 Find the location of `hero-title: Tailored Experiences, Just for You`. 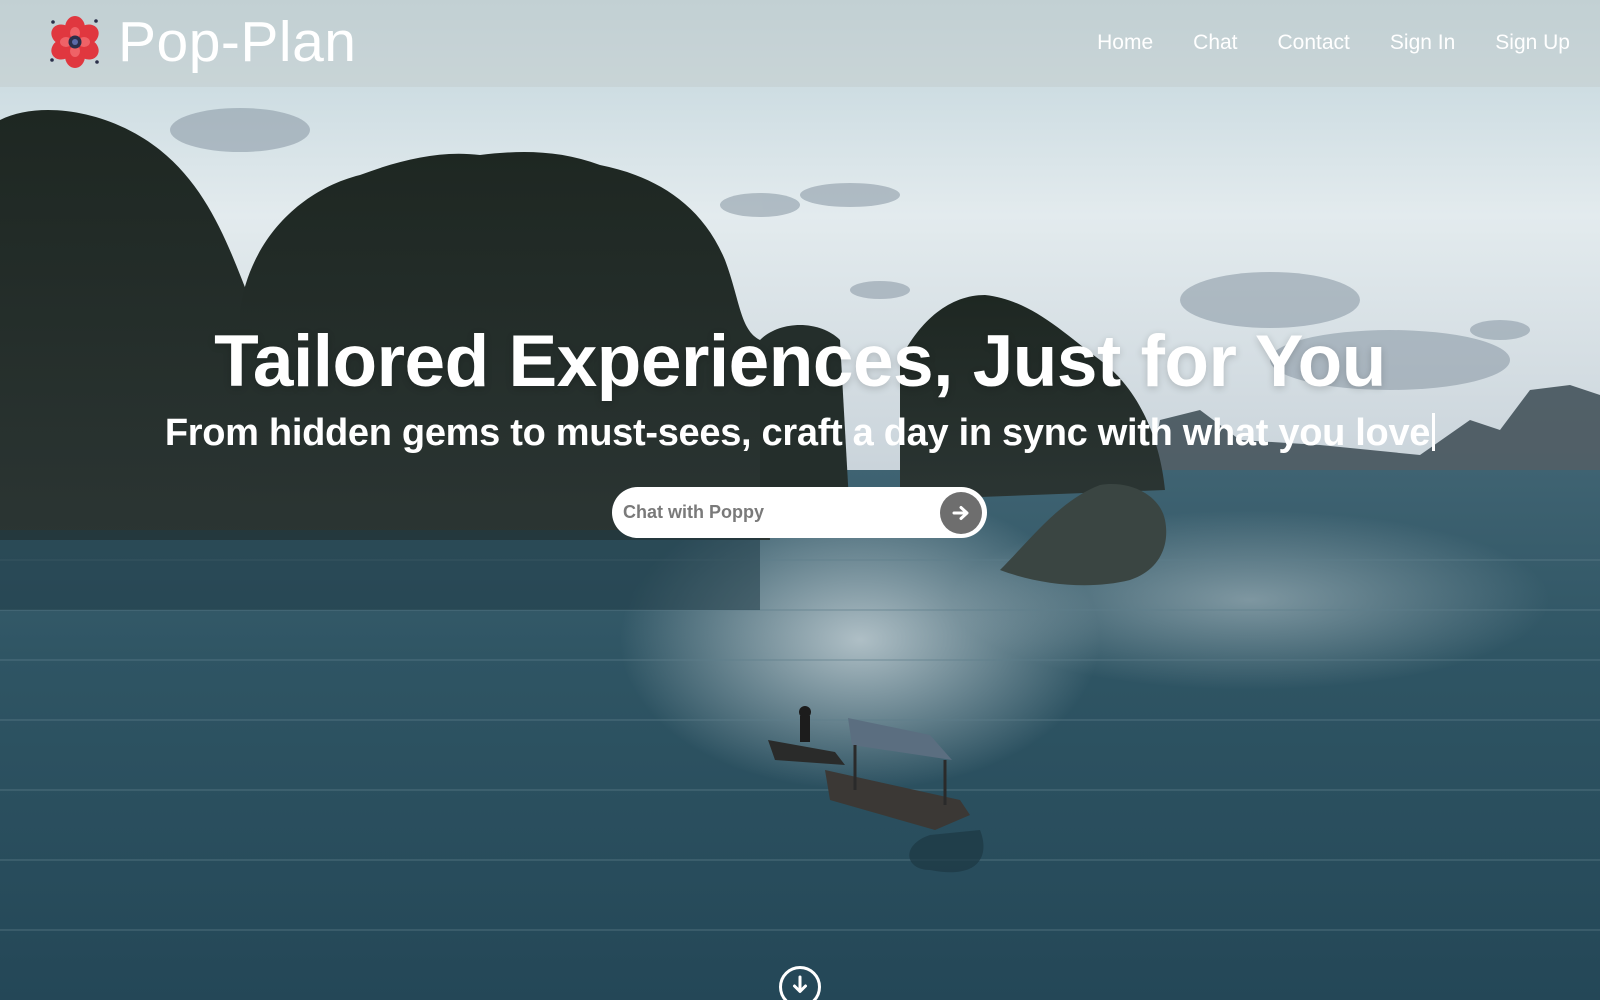

hero-title: Tailored Experiences, Just for You is located at coordinates (800, 361).